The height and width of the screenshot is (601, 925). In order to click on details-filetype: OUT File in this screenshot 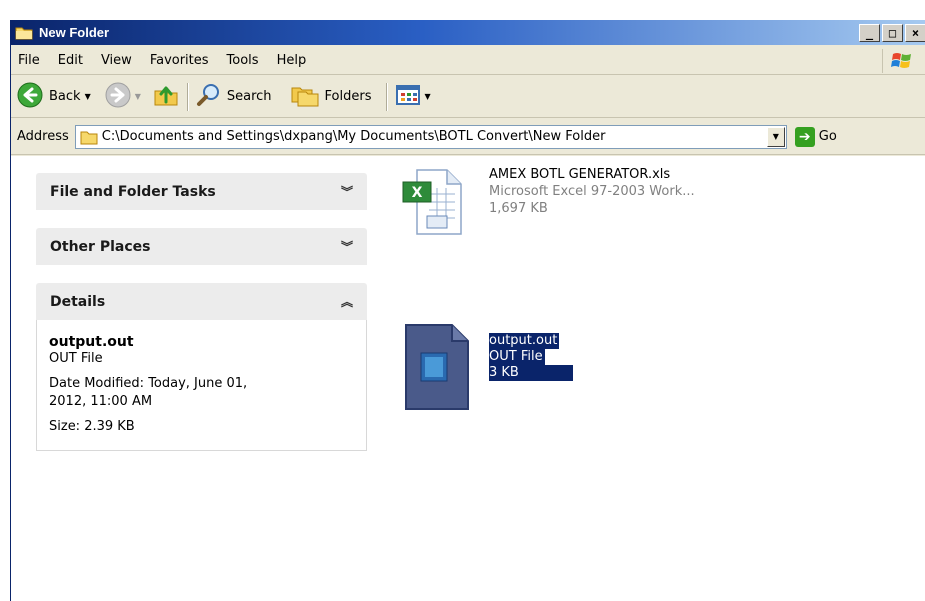, I will do `click(76, 358)`.